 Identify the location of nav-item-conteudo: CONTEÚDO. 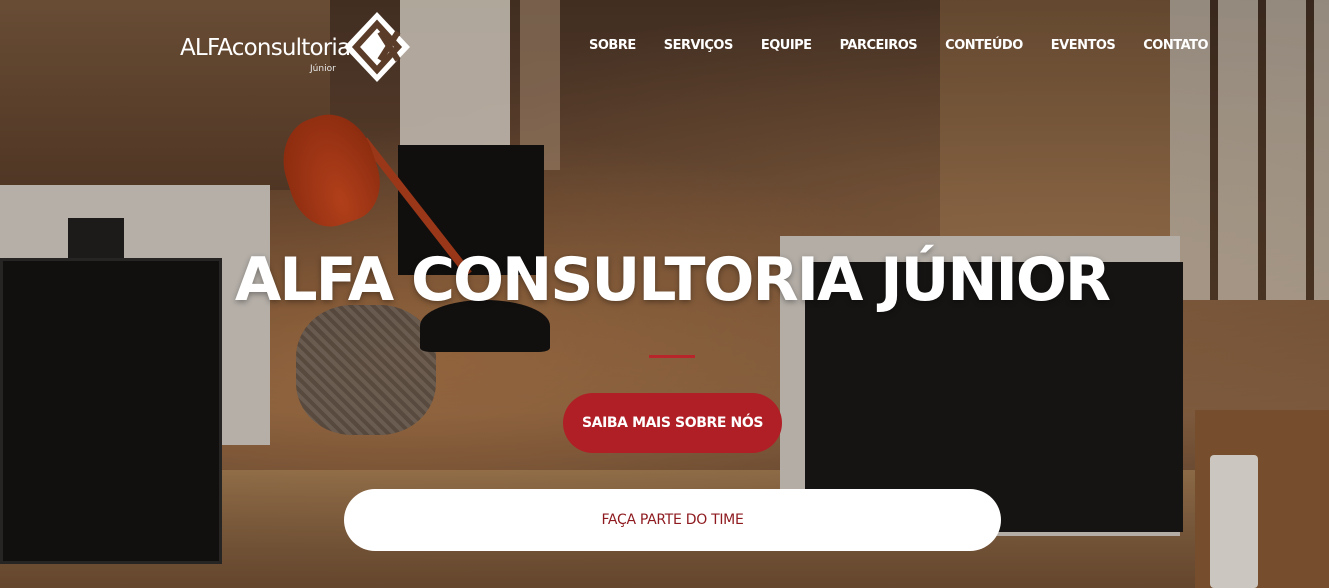
(984, 46).